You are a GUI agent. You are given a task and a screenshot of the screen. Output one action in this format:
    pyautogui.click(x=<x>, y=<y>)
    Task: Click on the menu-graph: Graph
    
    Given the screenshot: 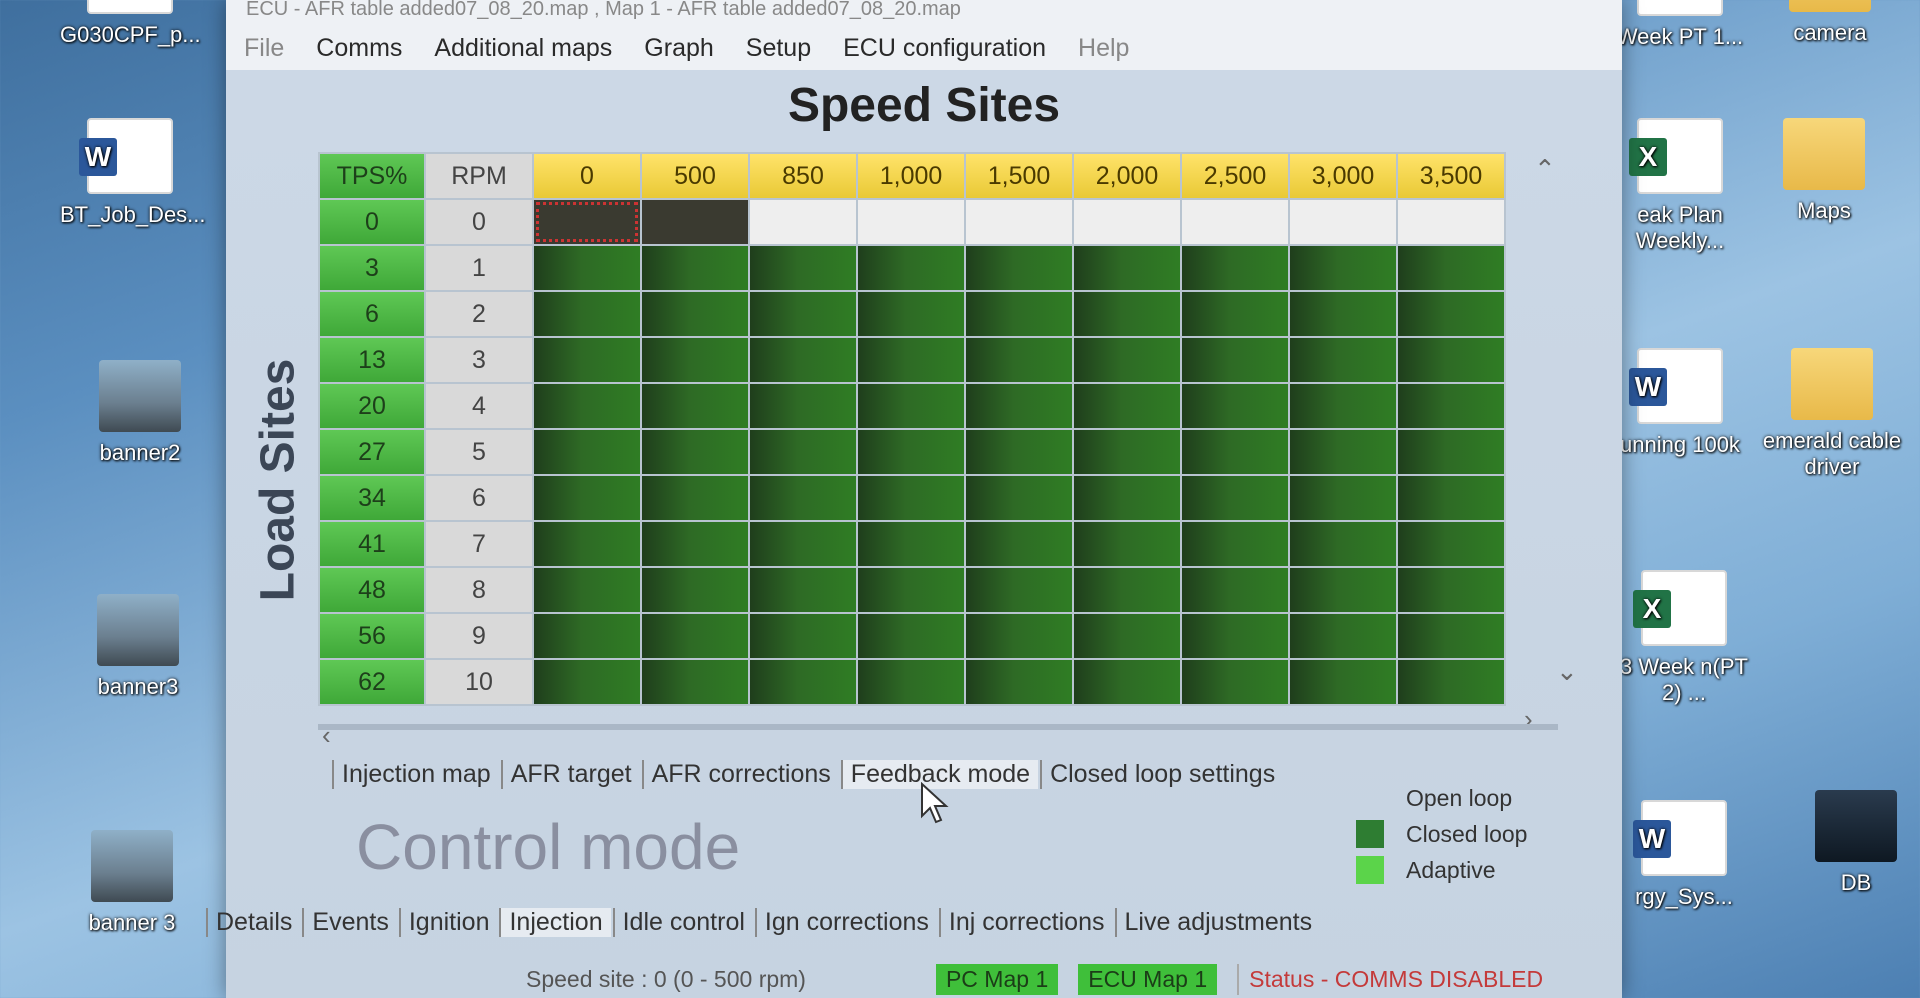 What is the action you would take?
    pyautogui.click(x=678, y=48)
    